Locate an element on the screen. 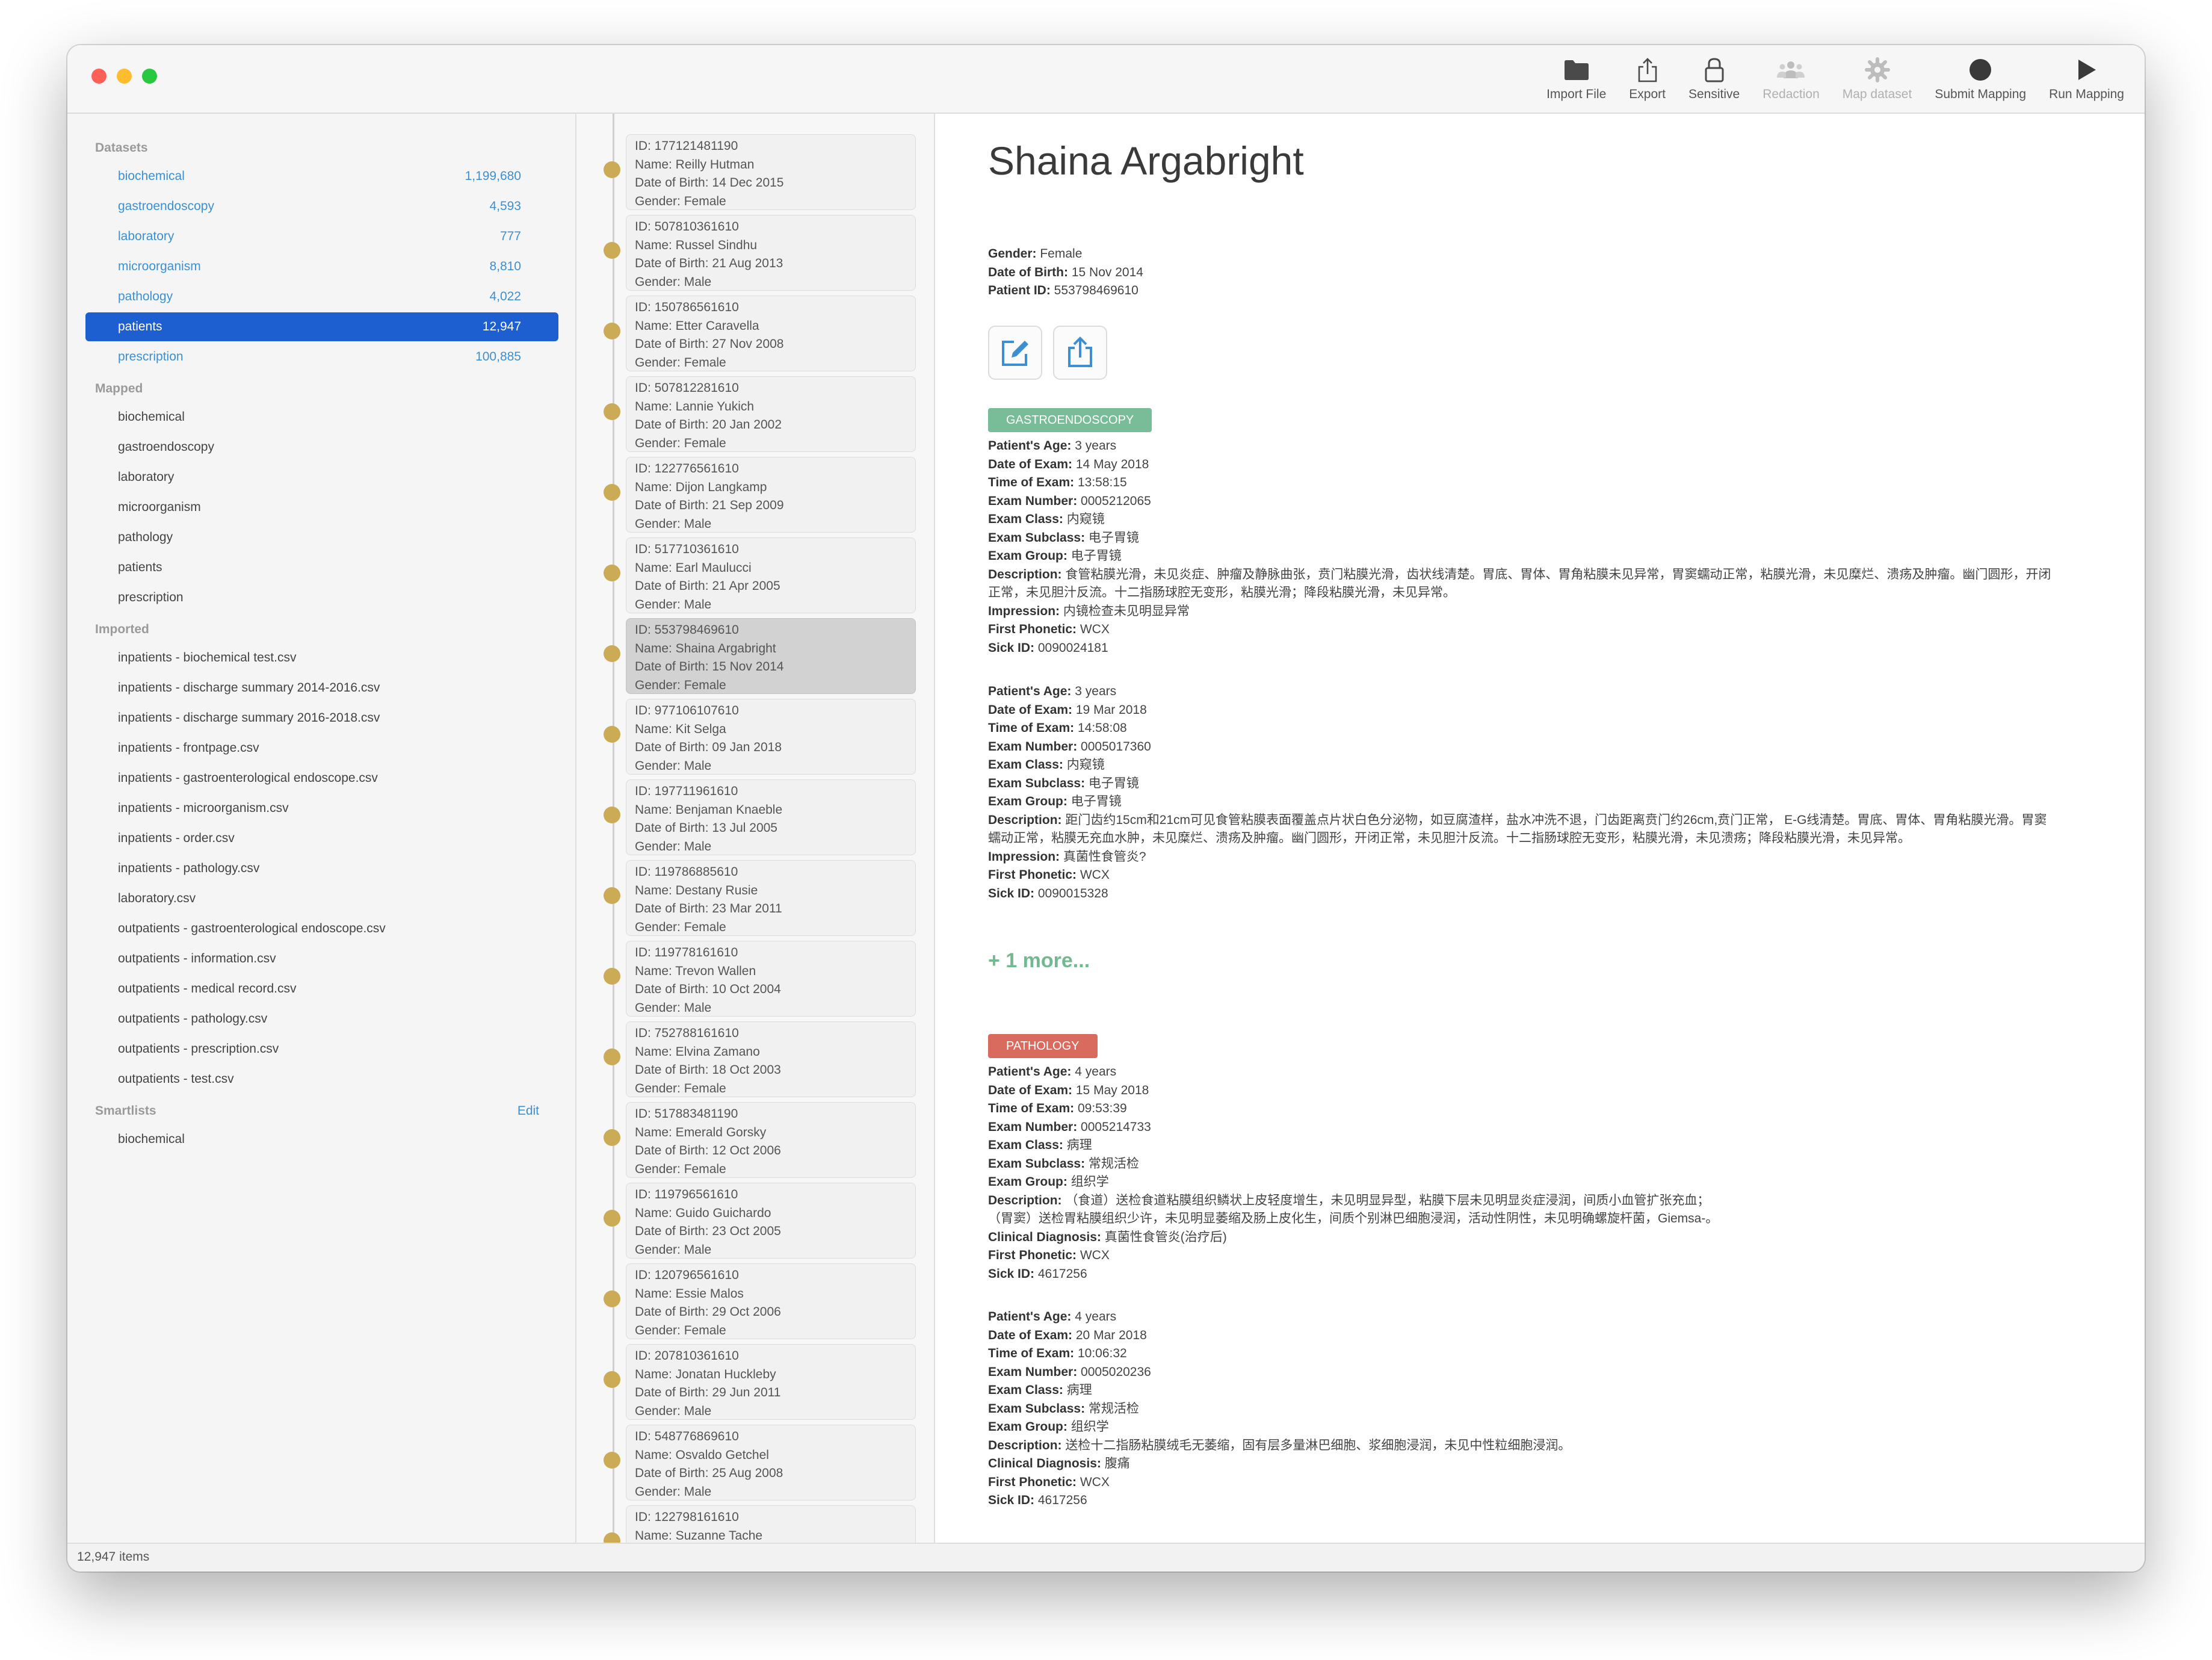  mapped-item-pathology: pathology is located at coordinates (321, 537).